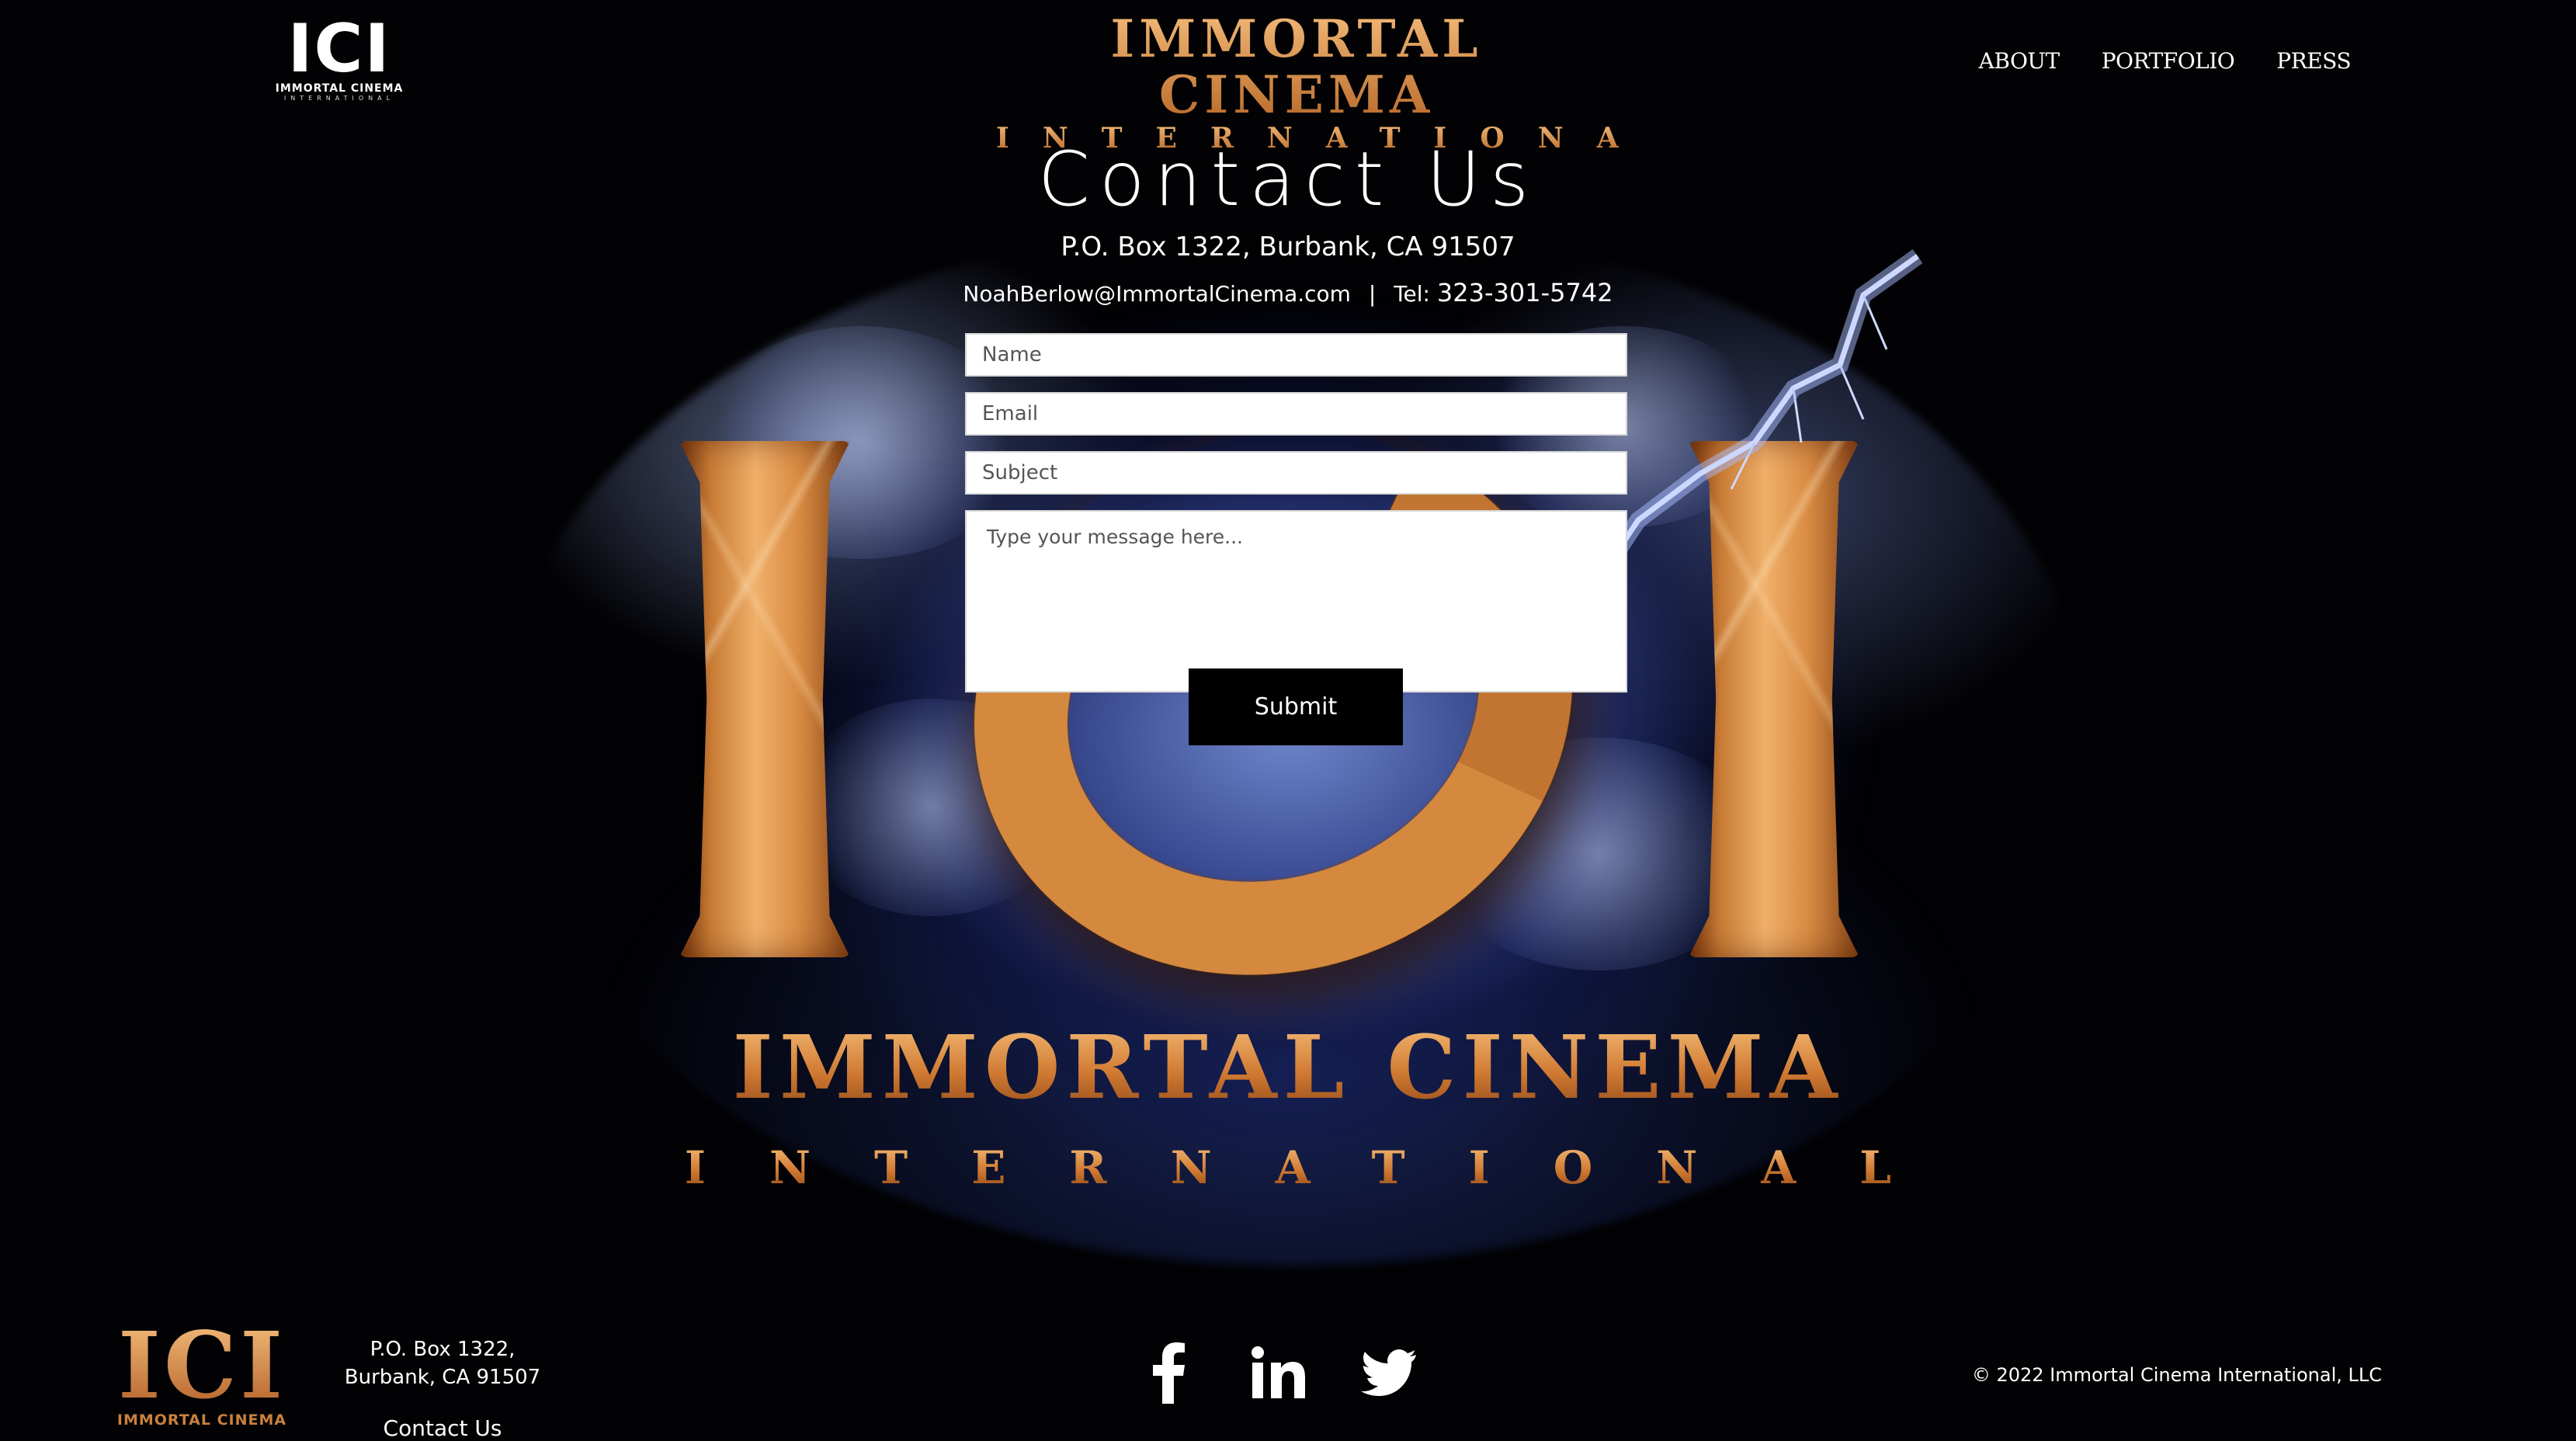 The width and height of the screenshot is (2576, 1441). I want to click on header-logo-letters: ICI, so click(339, 49).